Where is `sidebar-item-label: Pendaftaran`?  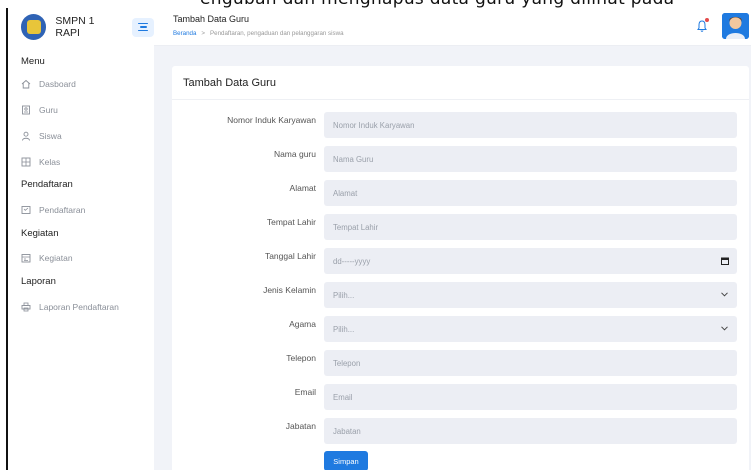
sidebar-item-label: Pendaftaran is located at coordinates (62, 210).